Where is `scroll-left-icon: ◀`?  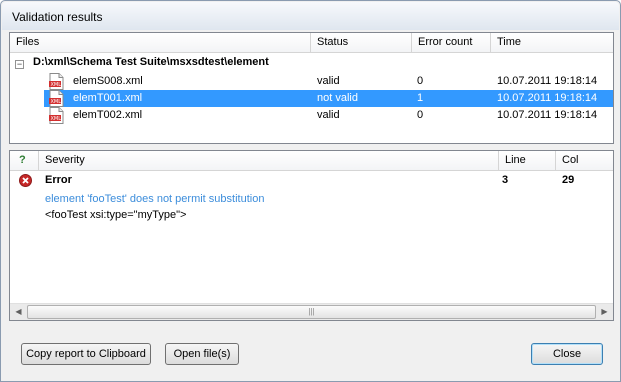 scroll-left-icon: ◀ is located at coordinates (18, 312).